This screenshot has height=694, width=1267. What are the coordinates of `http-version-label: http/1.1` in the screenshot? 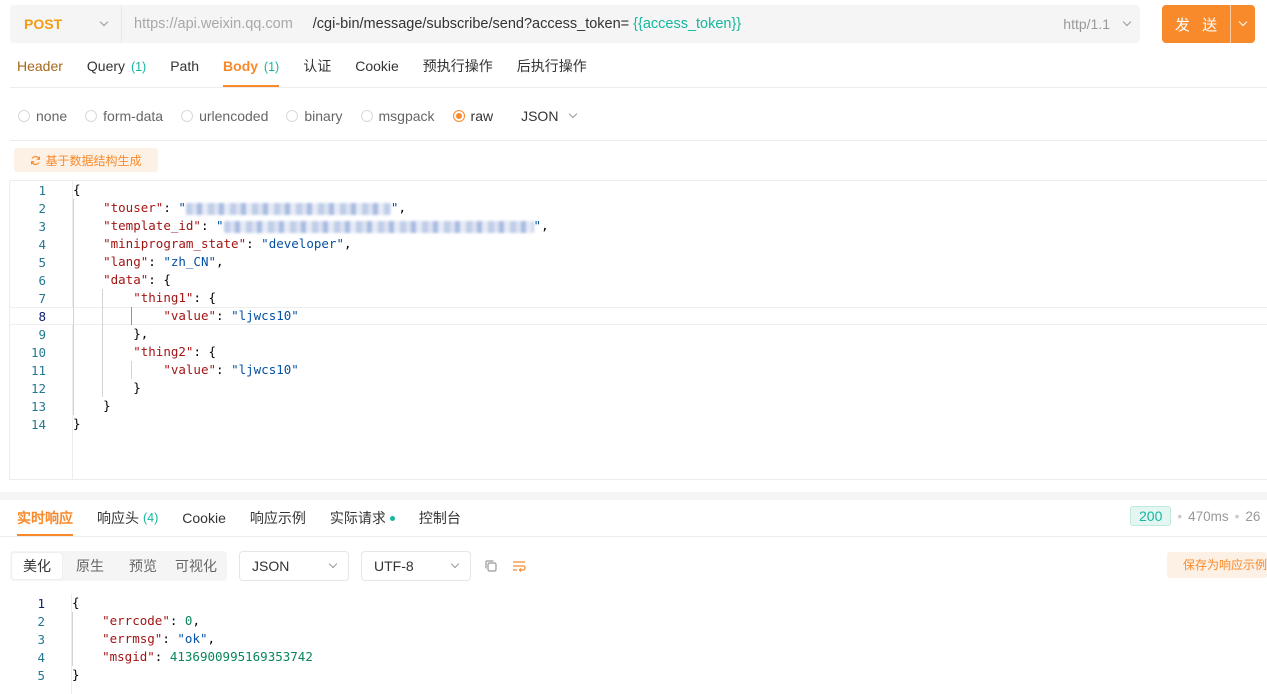 It's located at (1086, 24).